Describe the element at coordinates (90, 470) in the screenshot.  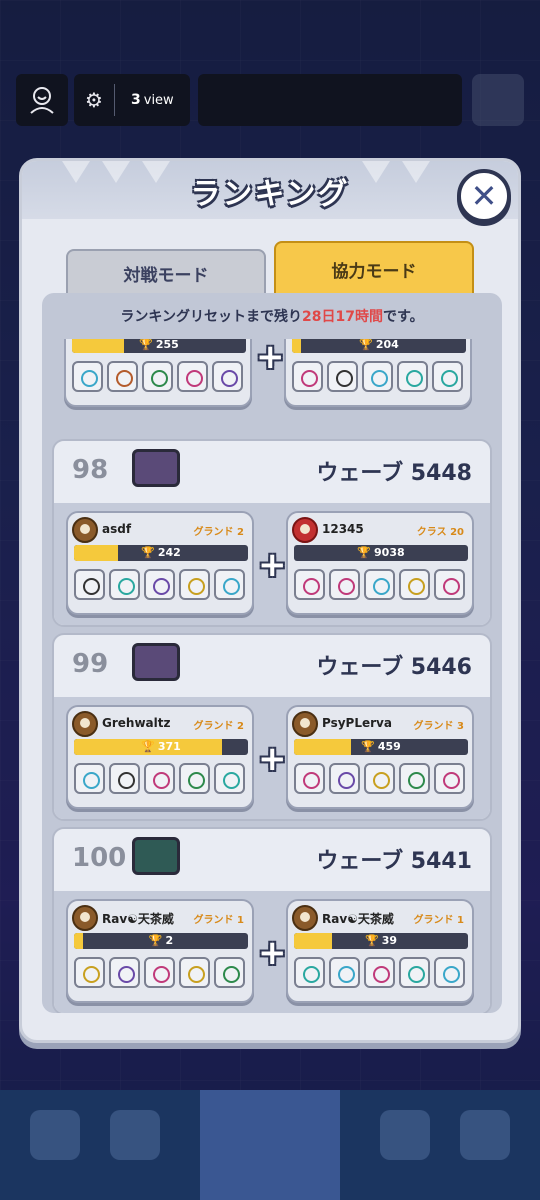
I see `rank-number: 98` at that location.